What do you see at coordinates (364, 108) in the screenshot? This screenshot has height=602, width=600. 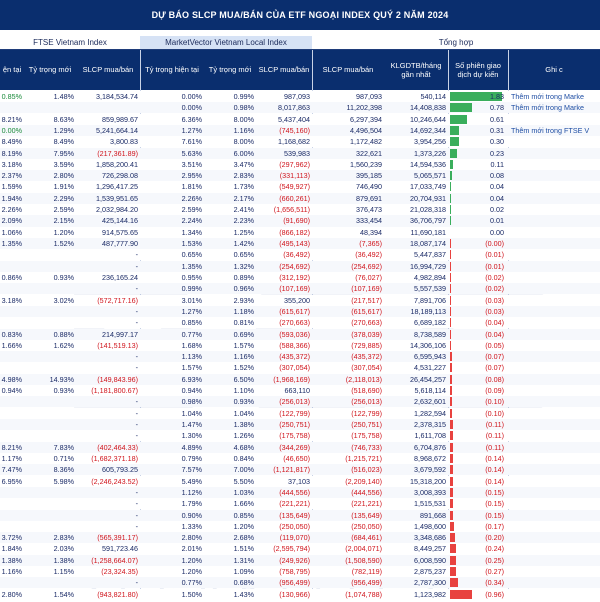 I see `cell-summary-slcp: 11,202,398` at bounding box center [364, 108].